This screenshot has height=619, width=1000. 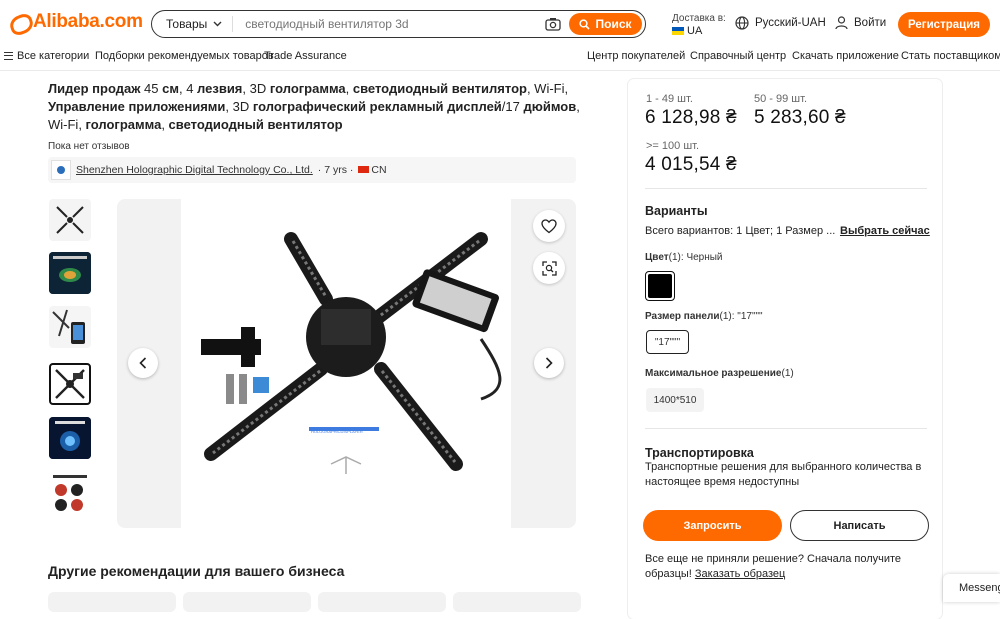 What do you see at coordinates (187, 24) in the screenshot?
I see `search-category-label: Товары` at bounding box center [187, 24].